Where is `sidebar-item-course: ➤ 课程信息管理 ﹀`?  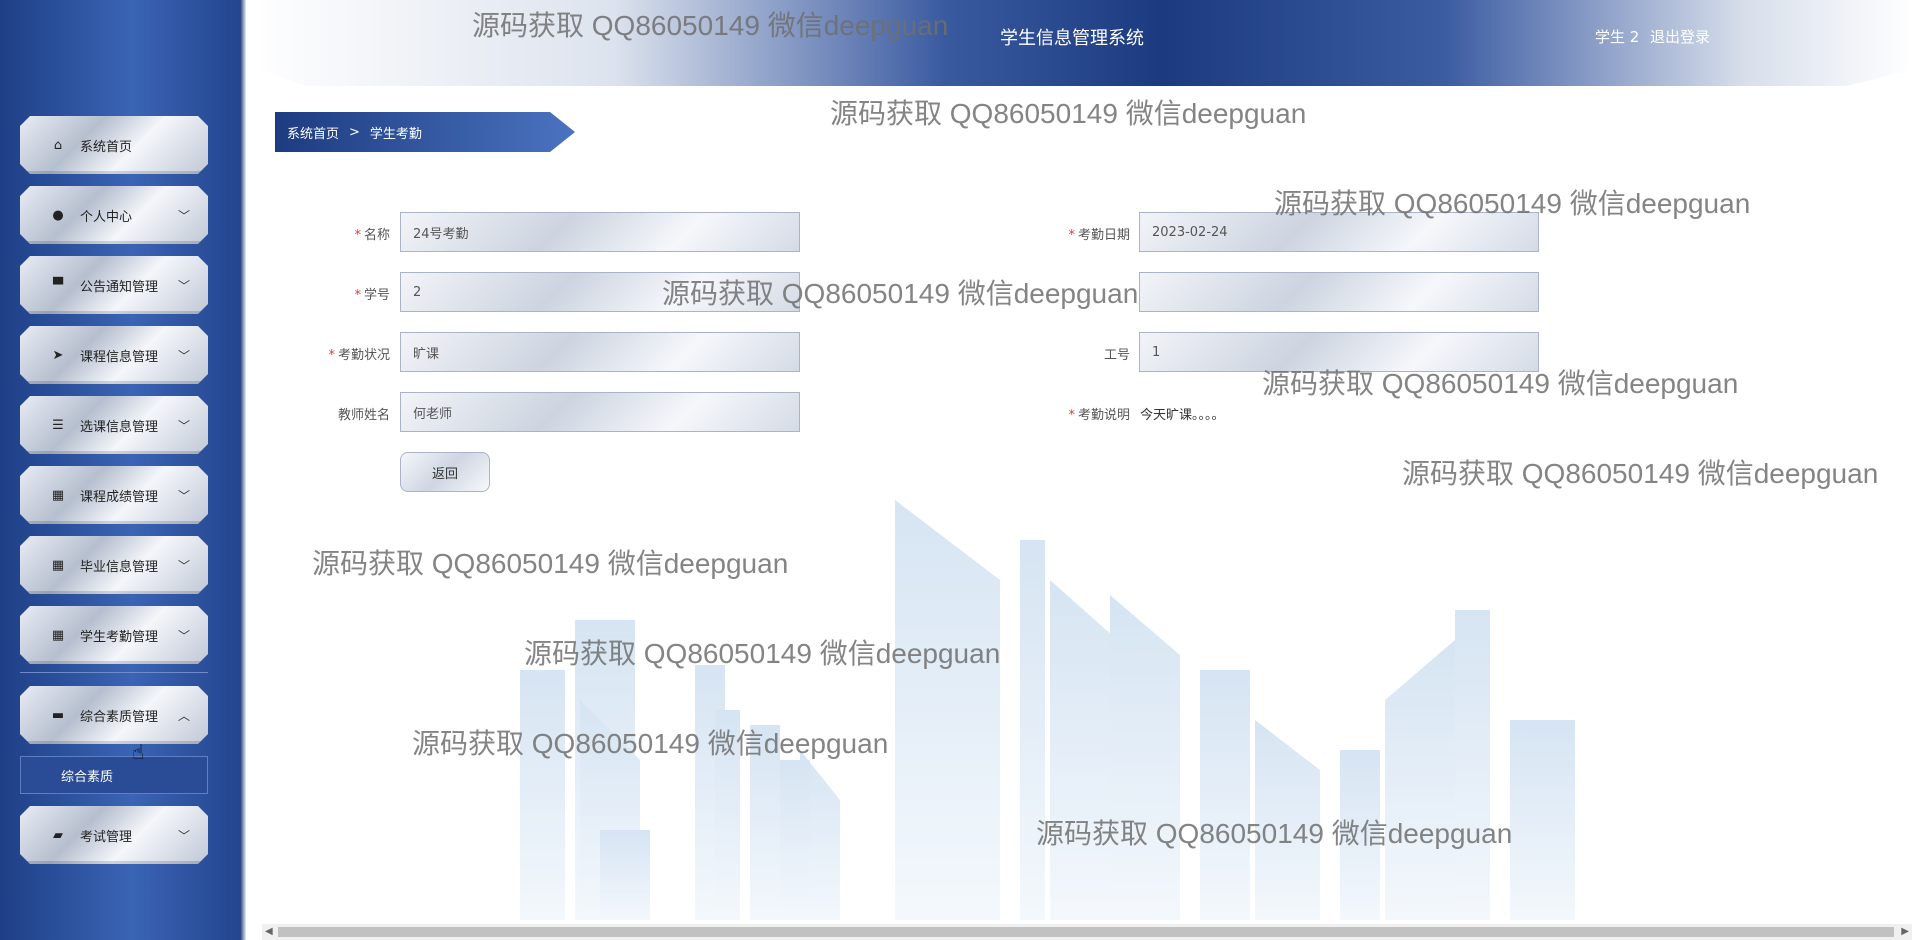 sidebar-item-course: ➤ 课程信息管理 ﹀ is located at coordinates (114, 355).